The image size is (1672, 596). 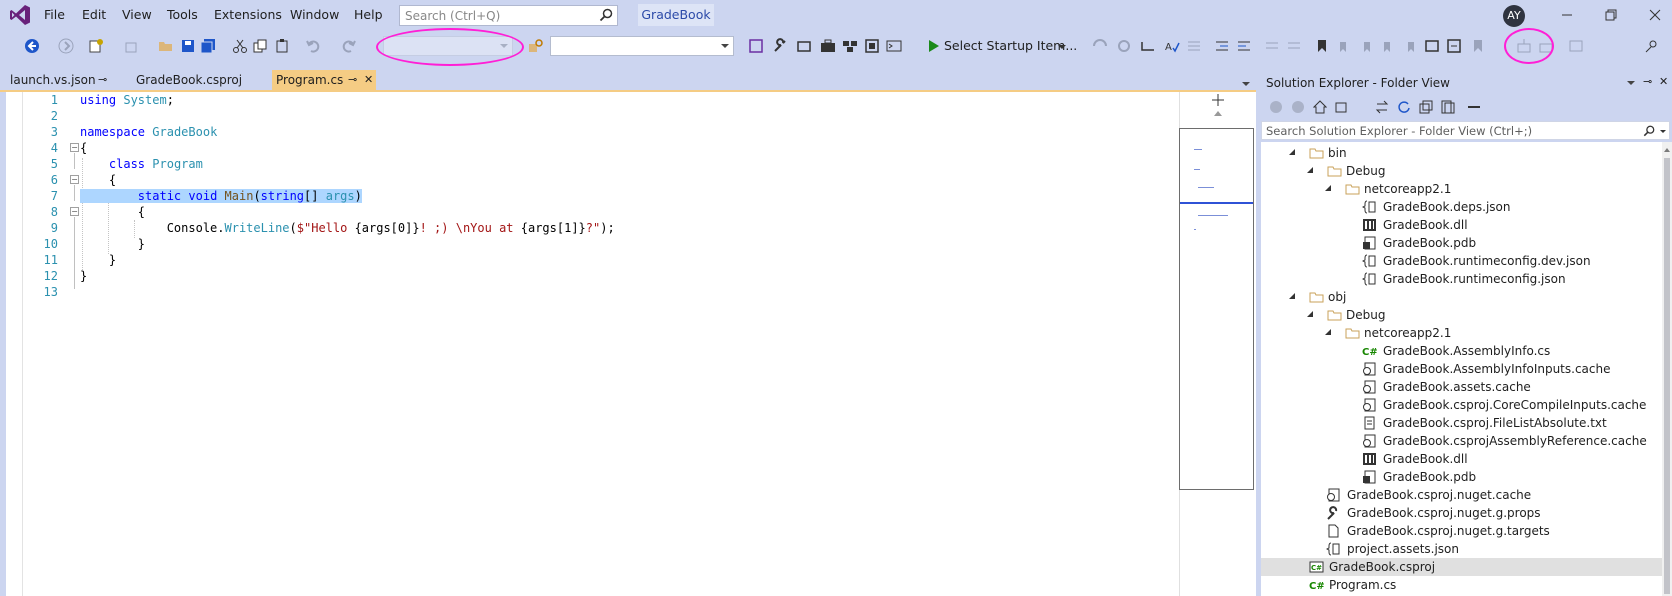 What do you see at coordinates (642, 46) in the screenshot?
I see `platform-dropdown` at bounding box center [642, 46].